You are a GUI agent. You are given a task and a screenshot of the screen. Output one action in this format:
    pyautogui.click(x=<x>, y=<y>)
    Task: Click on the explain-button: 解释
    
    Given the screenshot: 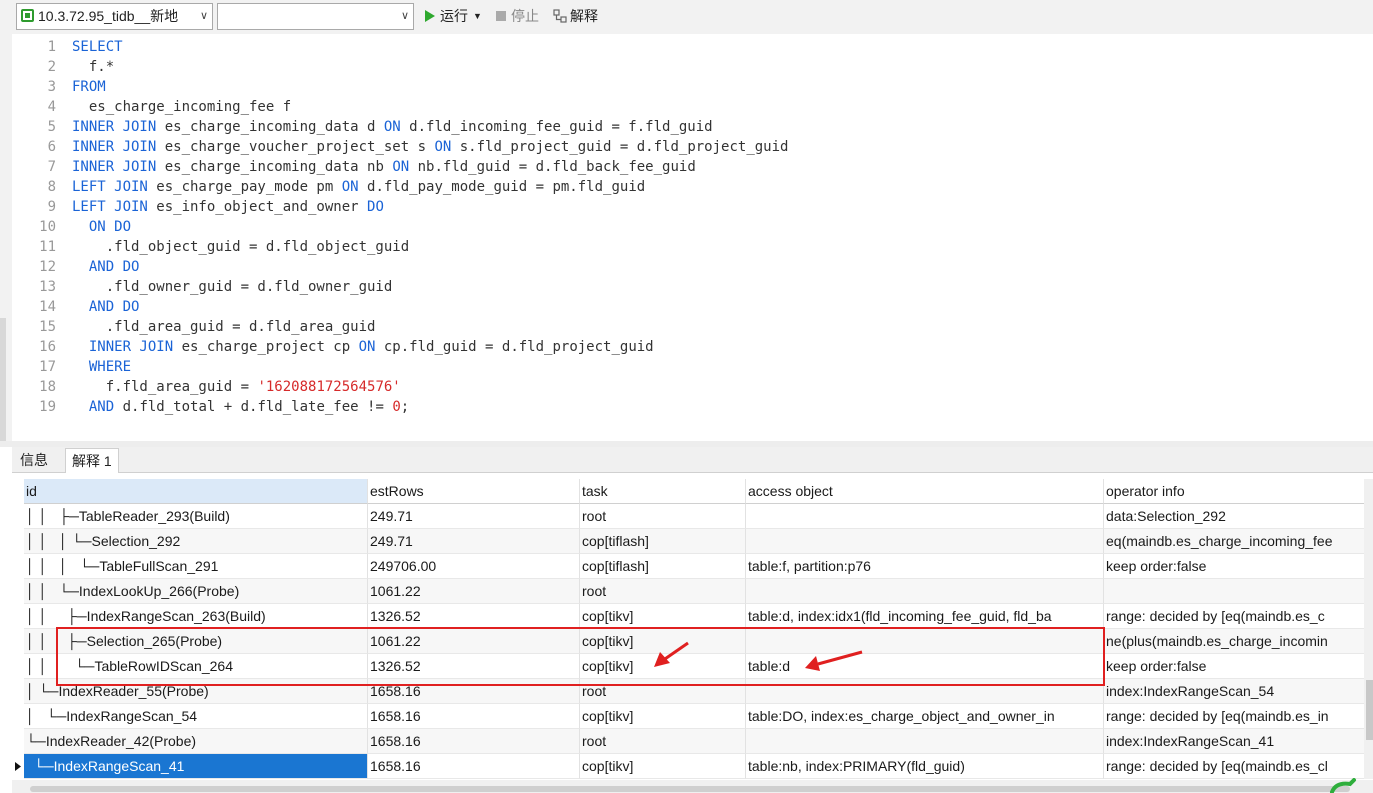 What is the action you would take?
    pyautogui.click(x=575, y=16)
    